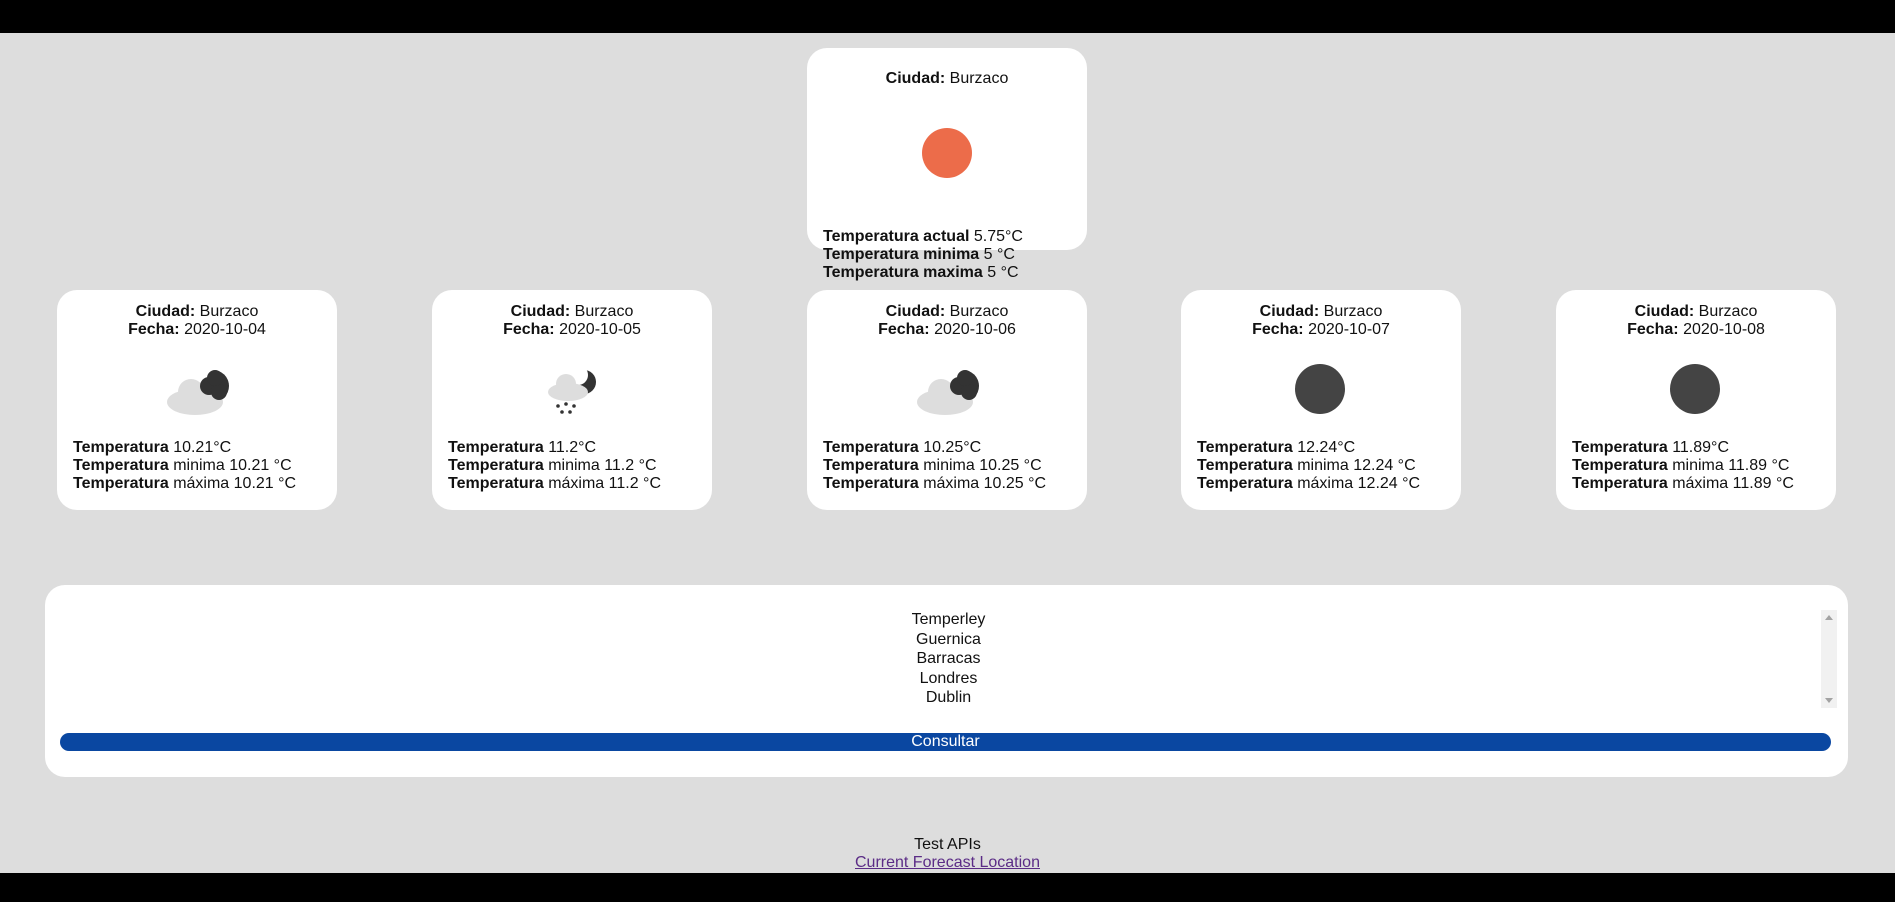  I want to click on consultar-button: Consultar, so click(945, 742).